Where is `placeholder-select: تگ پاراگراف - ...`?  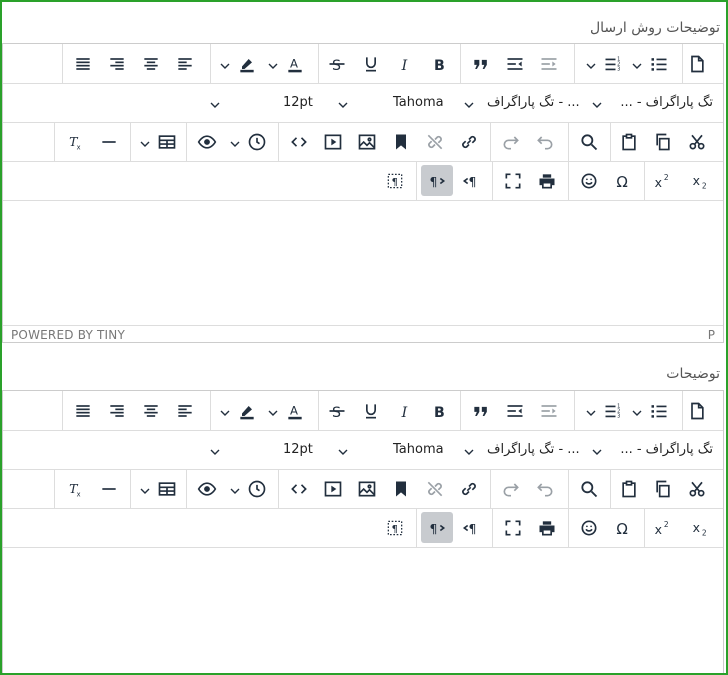
placeholder-select: تگ پاراگراف - ... is located at coordinates (533, 102).